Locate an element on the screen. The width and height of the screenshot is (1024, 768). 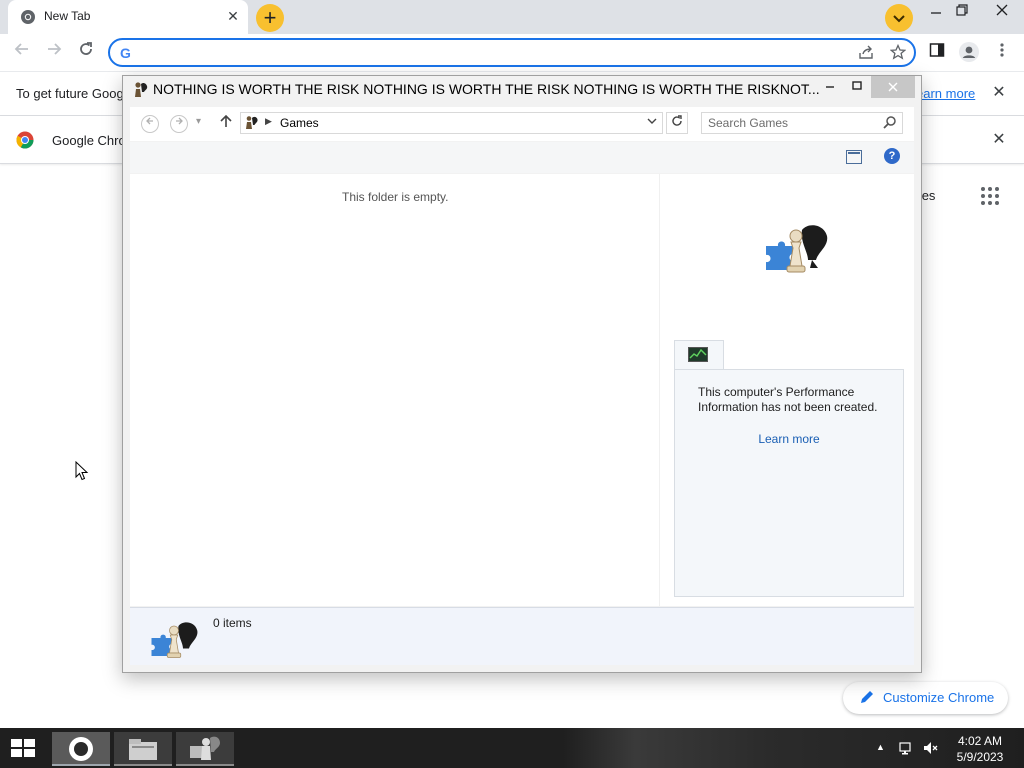
performance-tab is located at coordinates (699, 355).